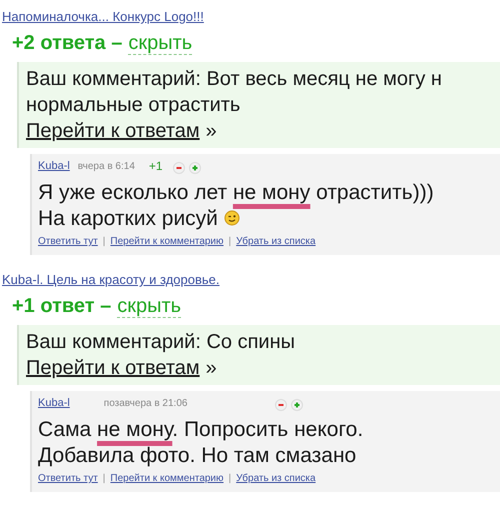 Image resolution: width=500 pixels, height=514 pixels. I want to click on reply-count: +1 ответ –, so click(62, 306).